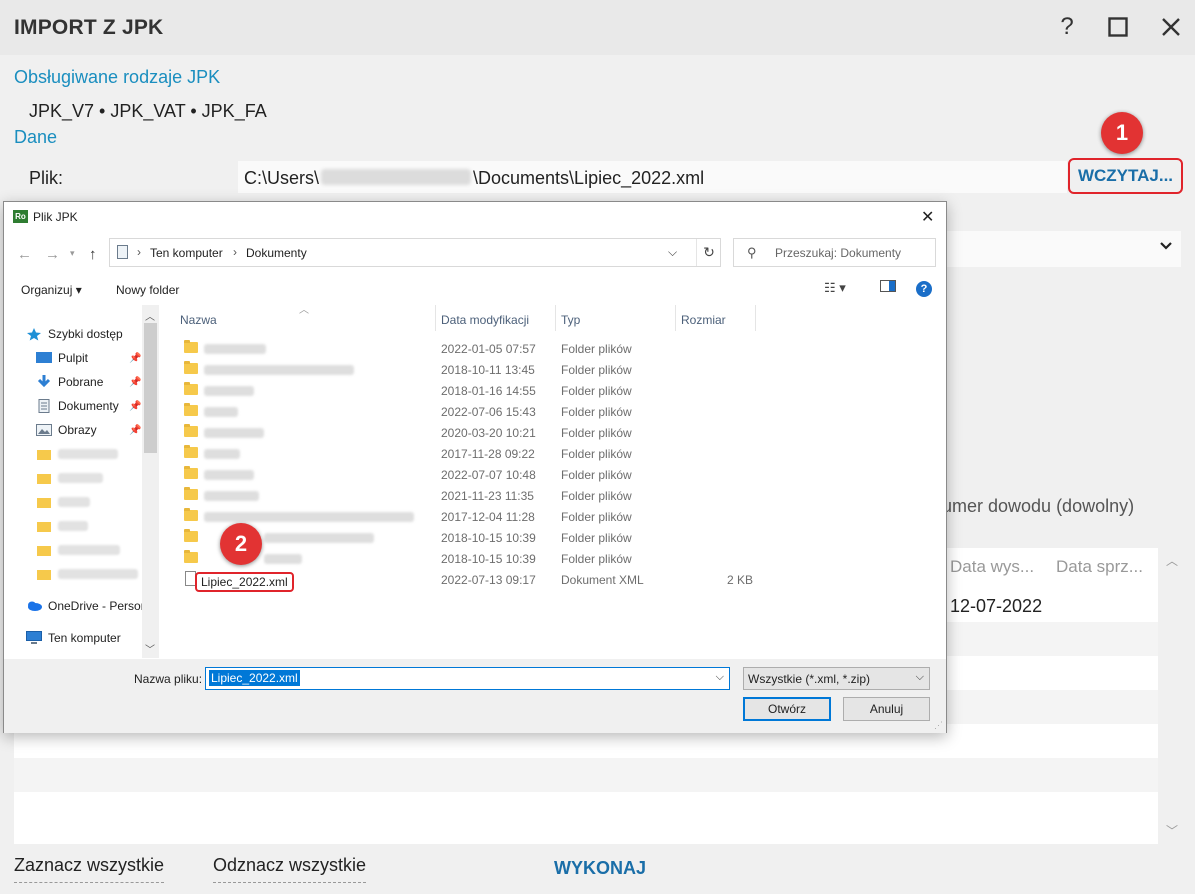 The width and height of the screenshot is (1195, 894). Describe the element at coordinates (924, 289) in the screenshot. I see `help-icon: ?` at that location.